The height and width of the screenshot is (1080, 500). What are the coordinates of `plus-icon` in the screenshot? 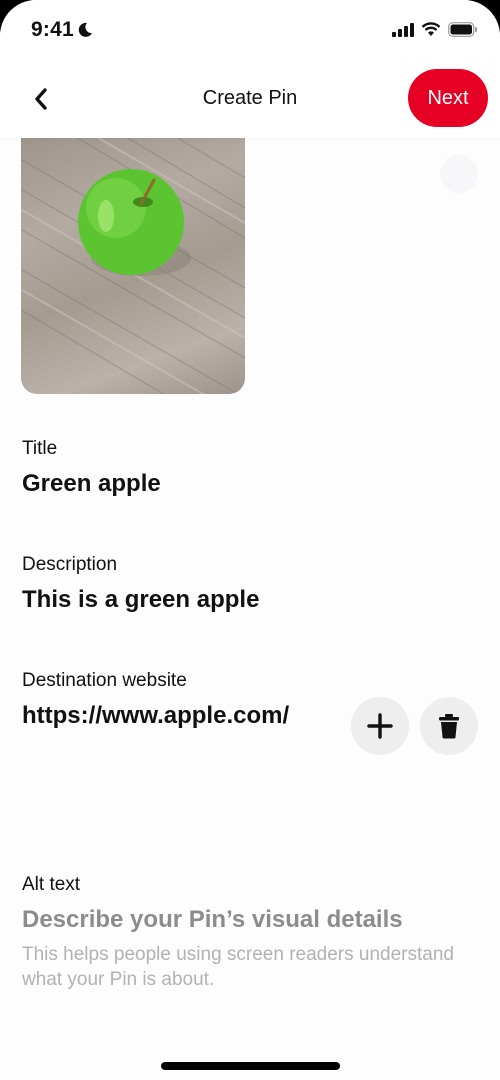 It's located at (380, 726).